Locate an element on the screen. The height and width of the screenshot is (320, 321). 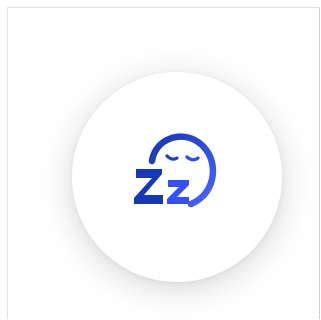
sleep-zz-icon is located at coordinates (175, 170).